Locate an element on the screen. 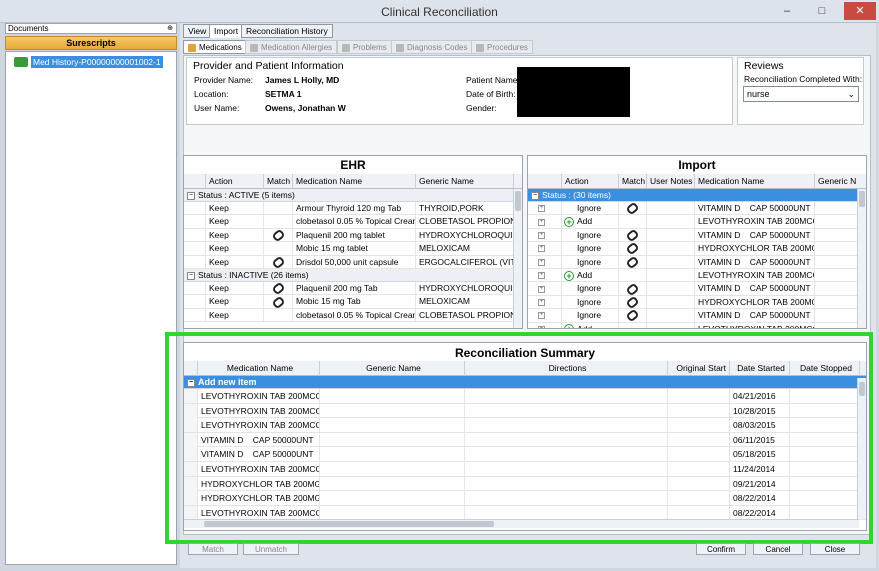  ehr-group-inactive: − Status : INACTIVE (26 items) is located at coordinates (353, 275).